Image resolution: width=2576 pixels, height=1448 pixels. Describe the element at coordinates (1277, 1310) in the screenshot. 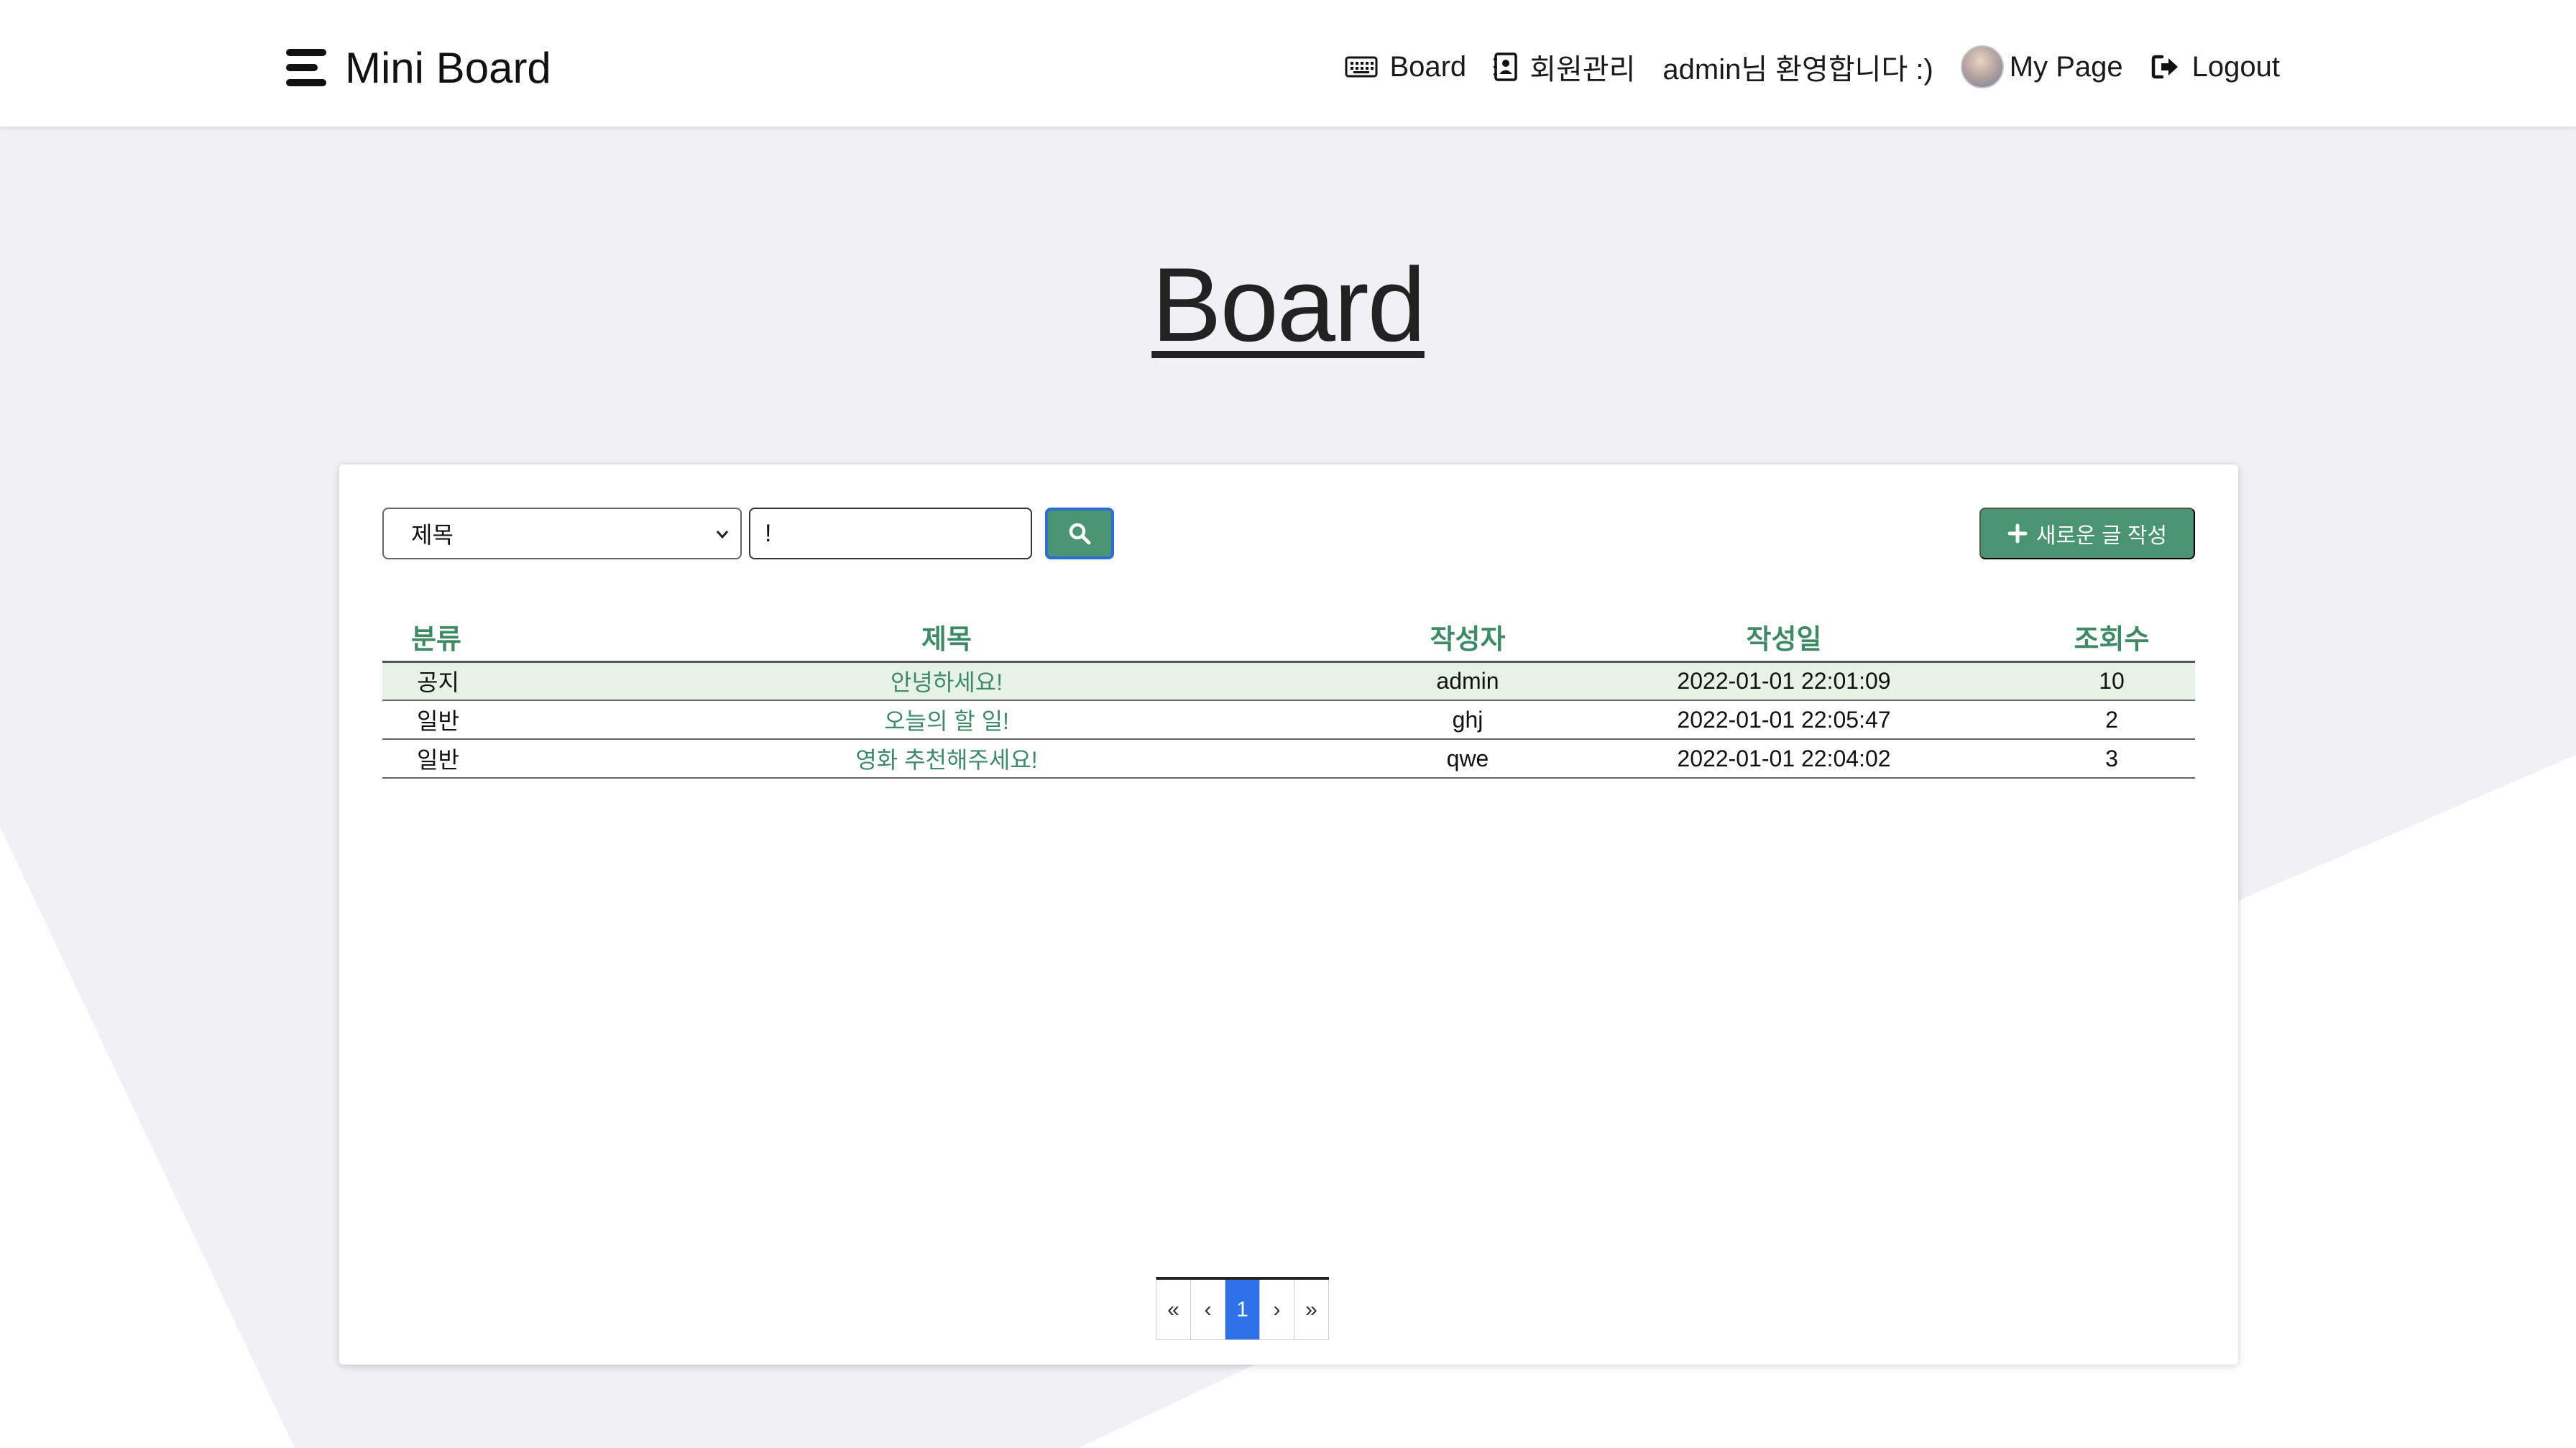

I see `pagination-next: ›` at that location.